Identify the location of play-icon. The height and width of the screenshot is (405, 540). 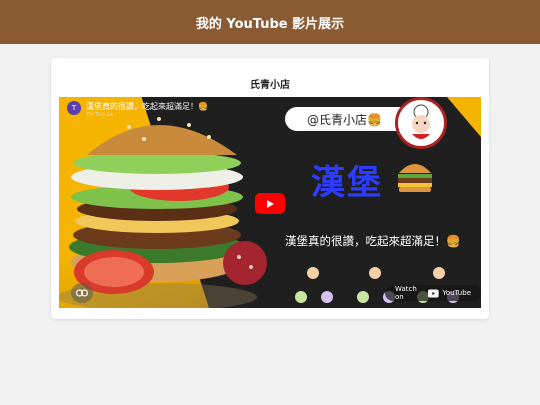
(270, 203).